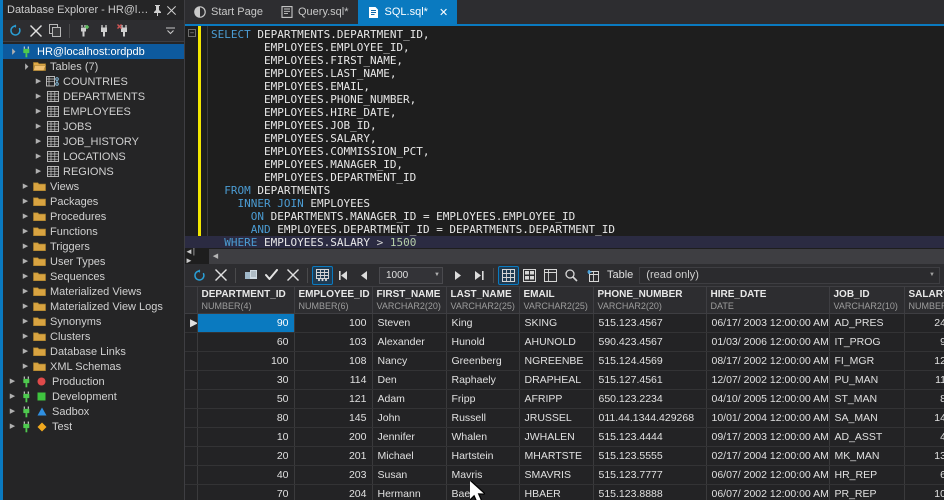 The image size is (944, 500). Describe the element at coordinates (556, 361) in the screenshot. I see `cell-email: NGREENBE` at that location.